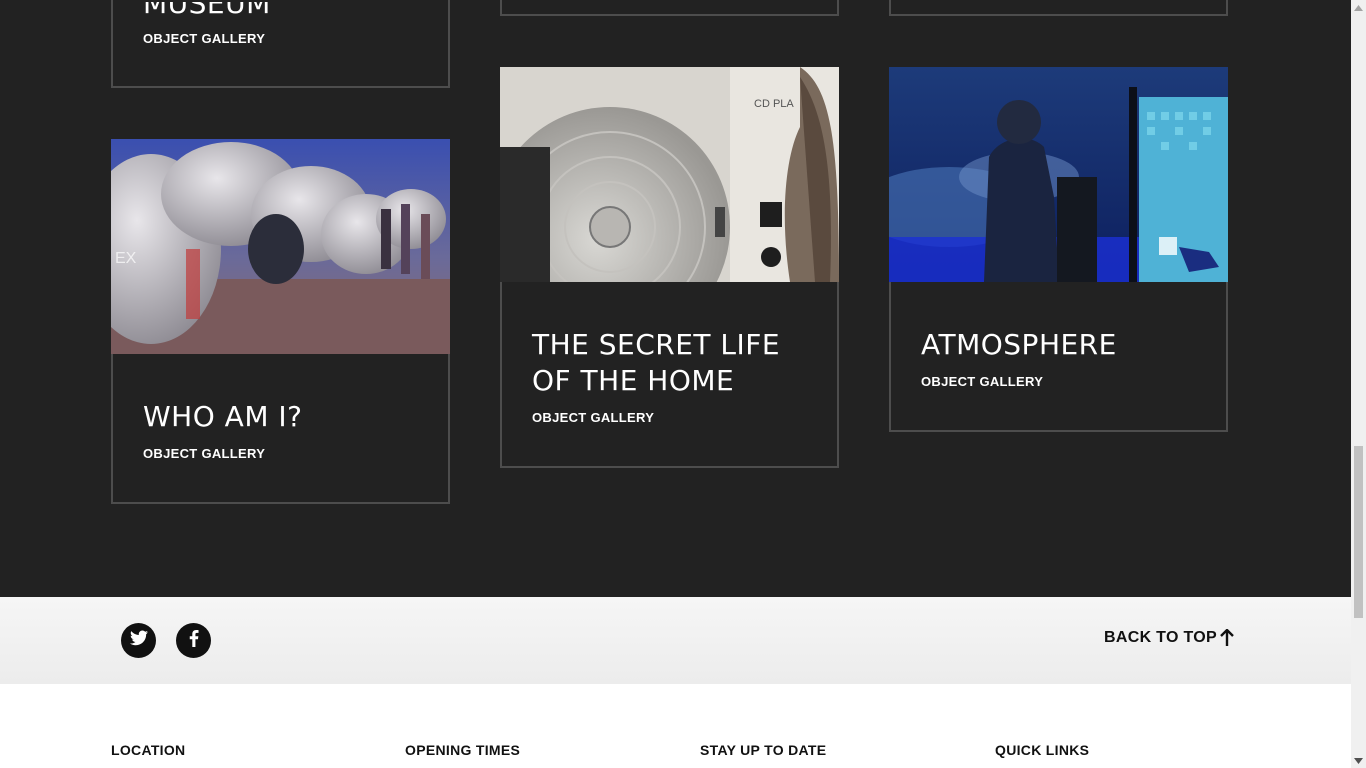 The image size is (1366, 768). I want to click on back-to-top-link: BACK TO TOP, so click(1160, 638).